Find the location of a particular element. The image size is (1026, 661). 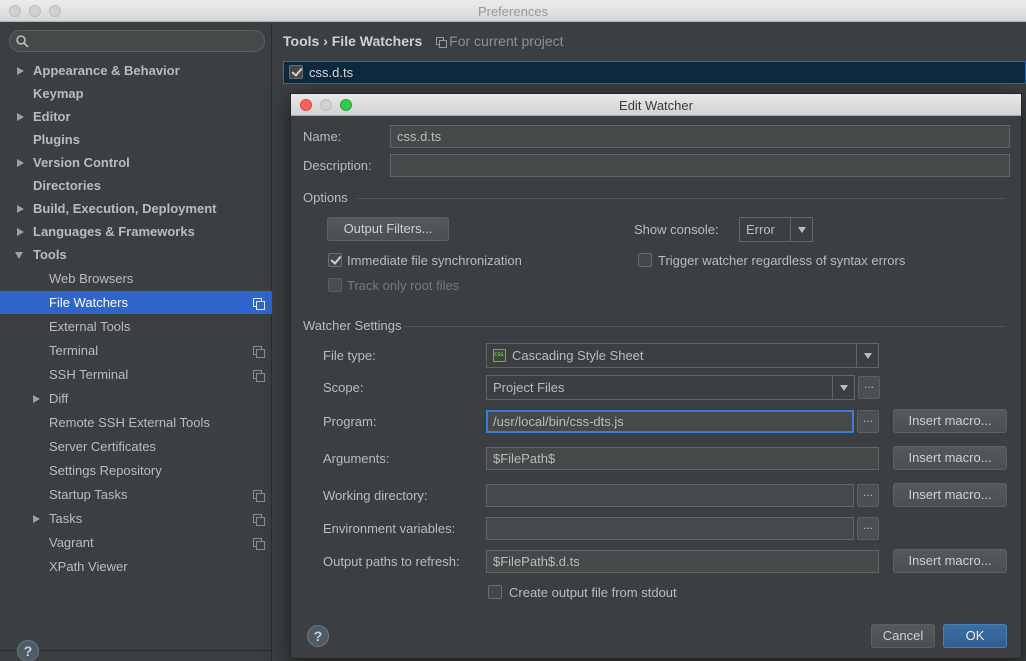

dialog-title: Edit Watcher is located at coordinates (656, 105).